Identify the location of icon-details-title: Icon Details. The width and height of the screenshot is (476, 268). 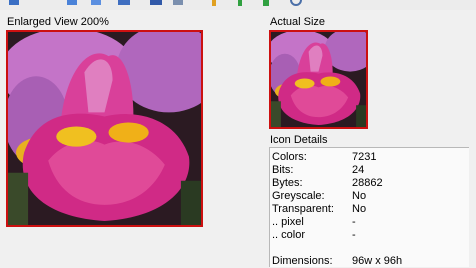
(299, 140).